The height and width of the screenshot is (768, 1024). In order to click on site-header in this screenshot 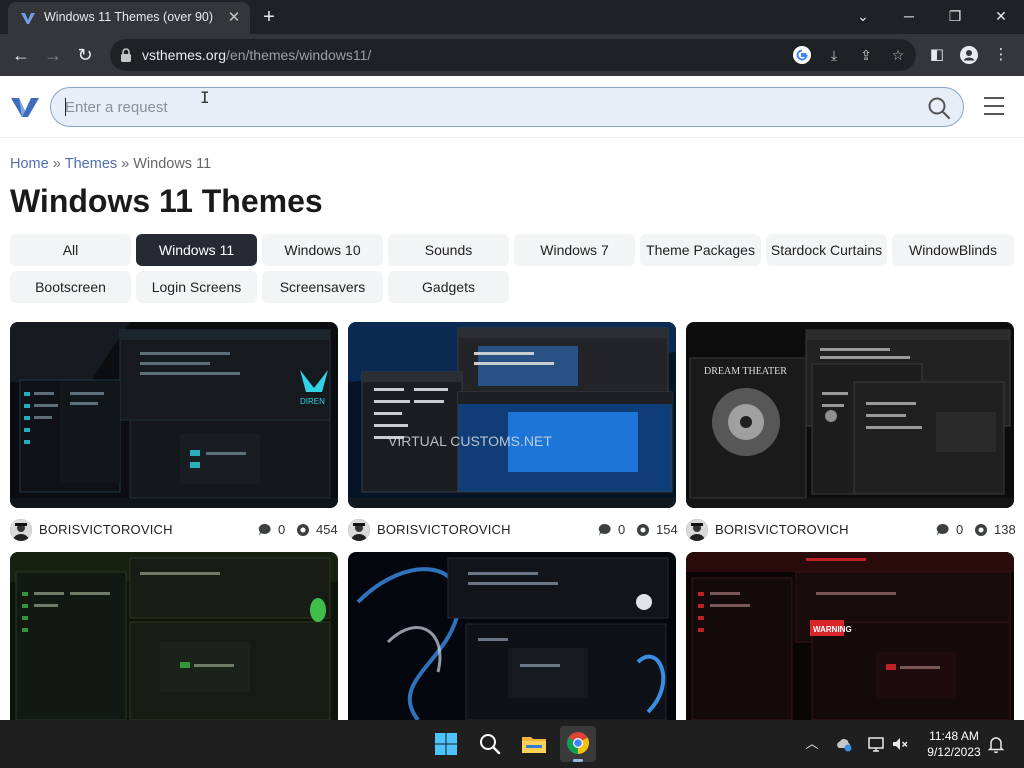, I will do `click(512, 107)`.